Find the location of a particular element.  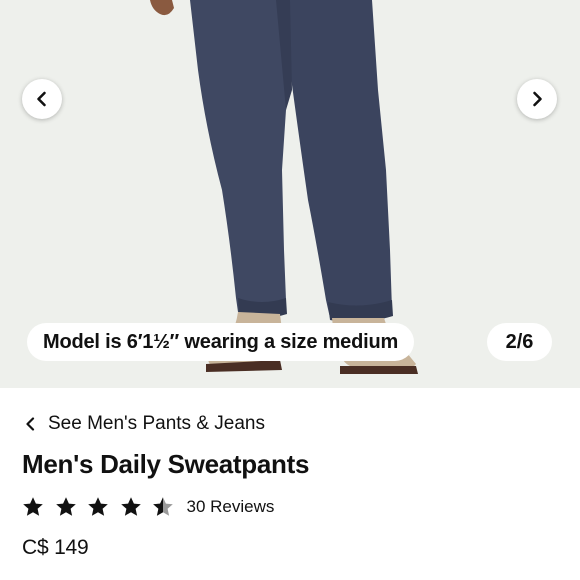

star-half-icon is located at coordinates (163, 507).